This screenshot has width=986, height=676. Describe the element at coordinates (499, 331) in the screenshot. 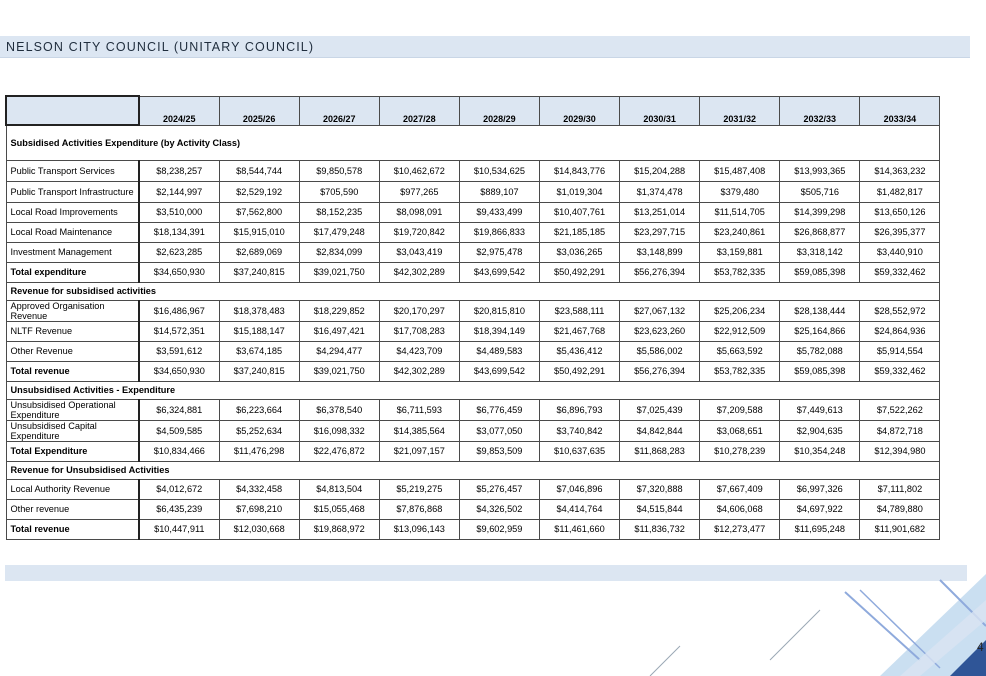

I see `value-cell: $18,394,149` at that location.